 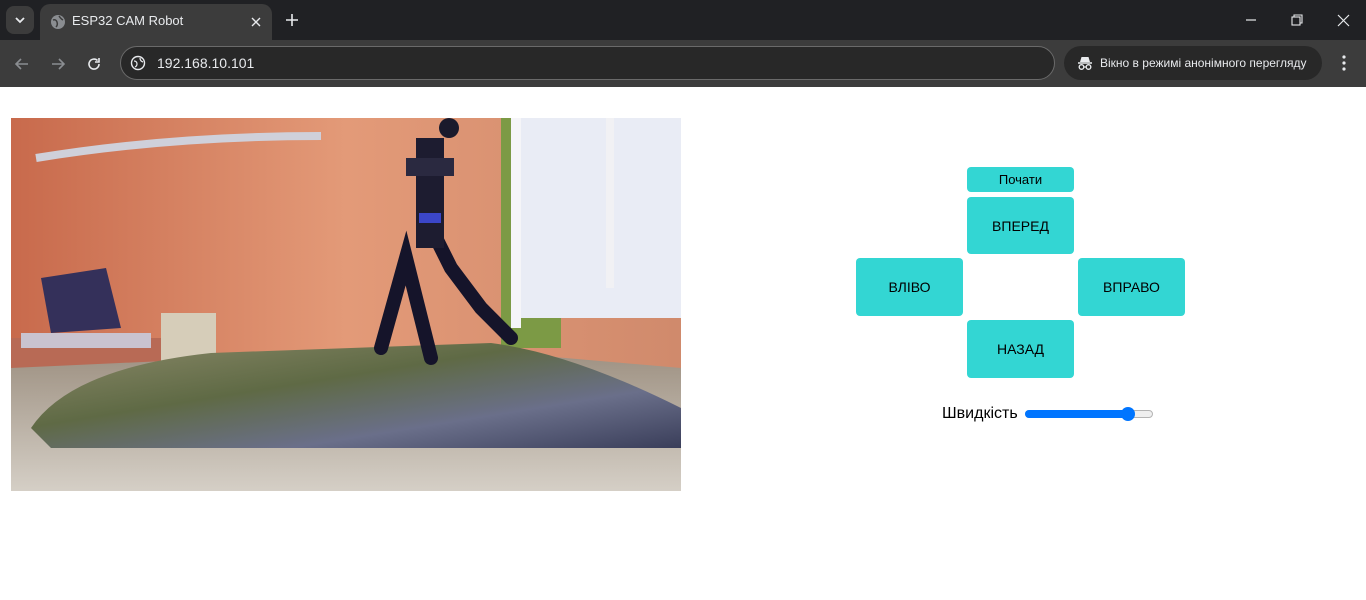 I want to click on browser-menu-button, so click(x=1344, y=63).